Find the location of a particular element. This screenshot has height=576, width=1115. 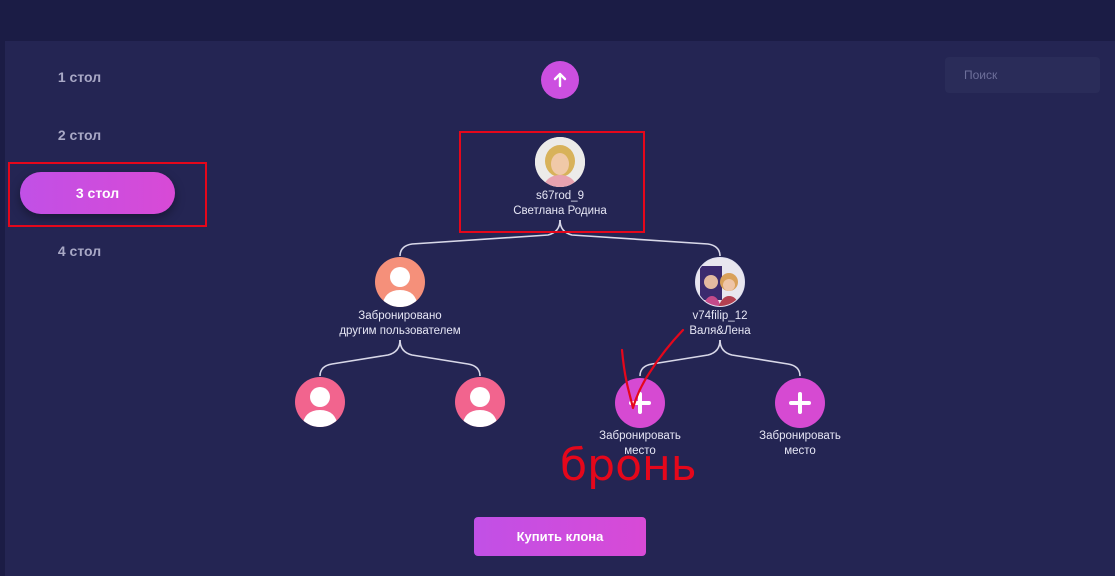

annotation-checkmark is located at coordinates (652, 369).